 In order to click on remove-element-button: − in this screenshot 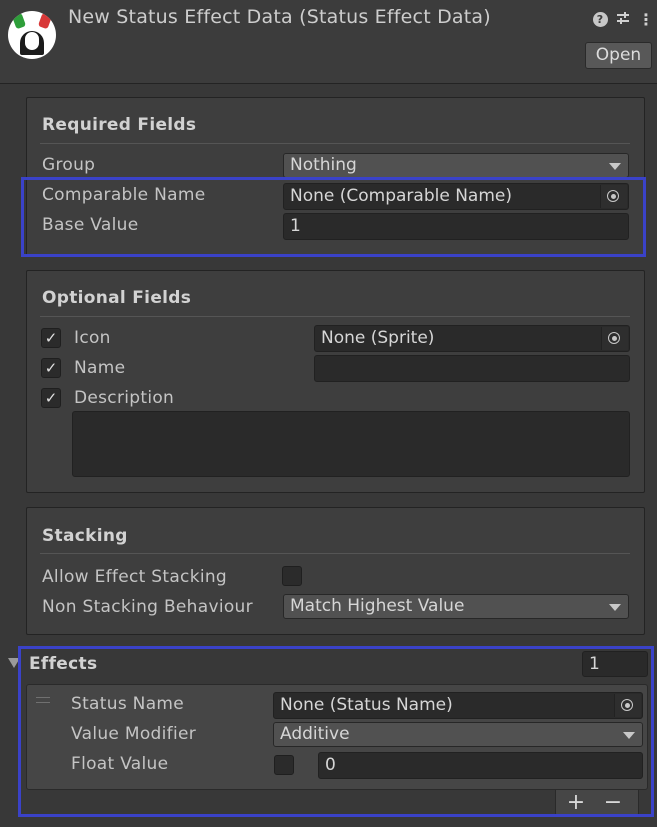, I will do `click(613, 803)`.